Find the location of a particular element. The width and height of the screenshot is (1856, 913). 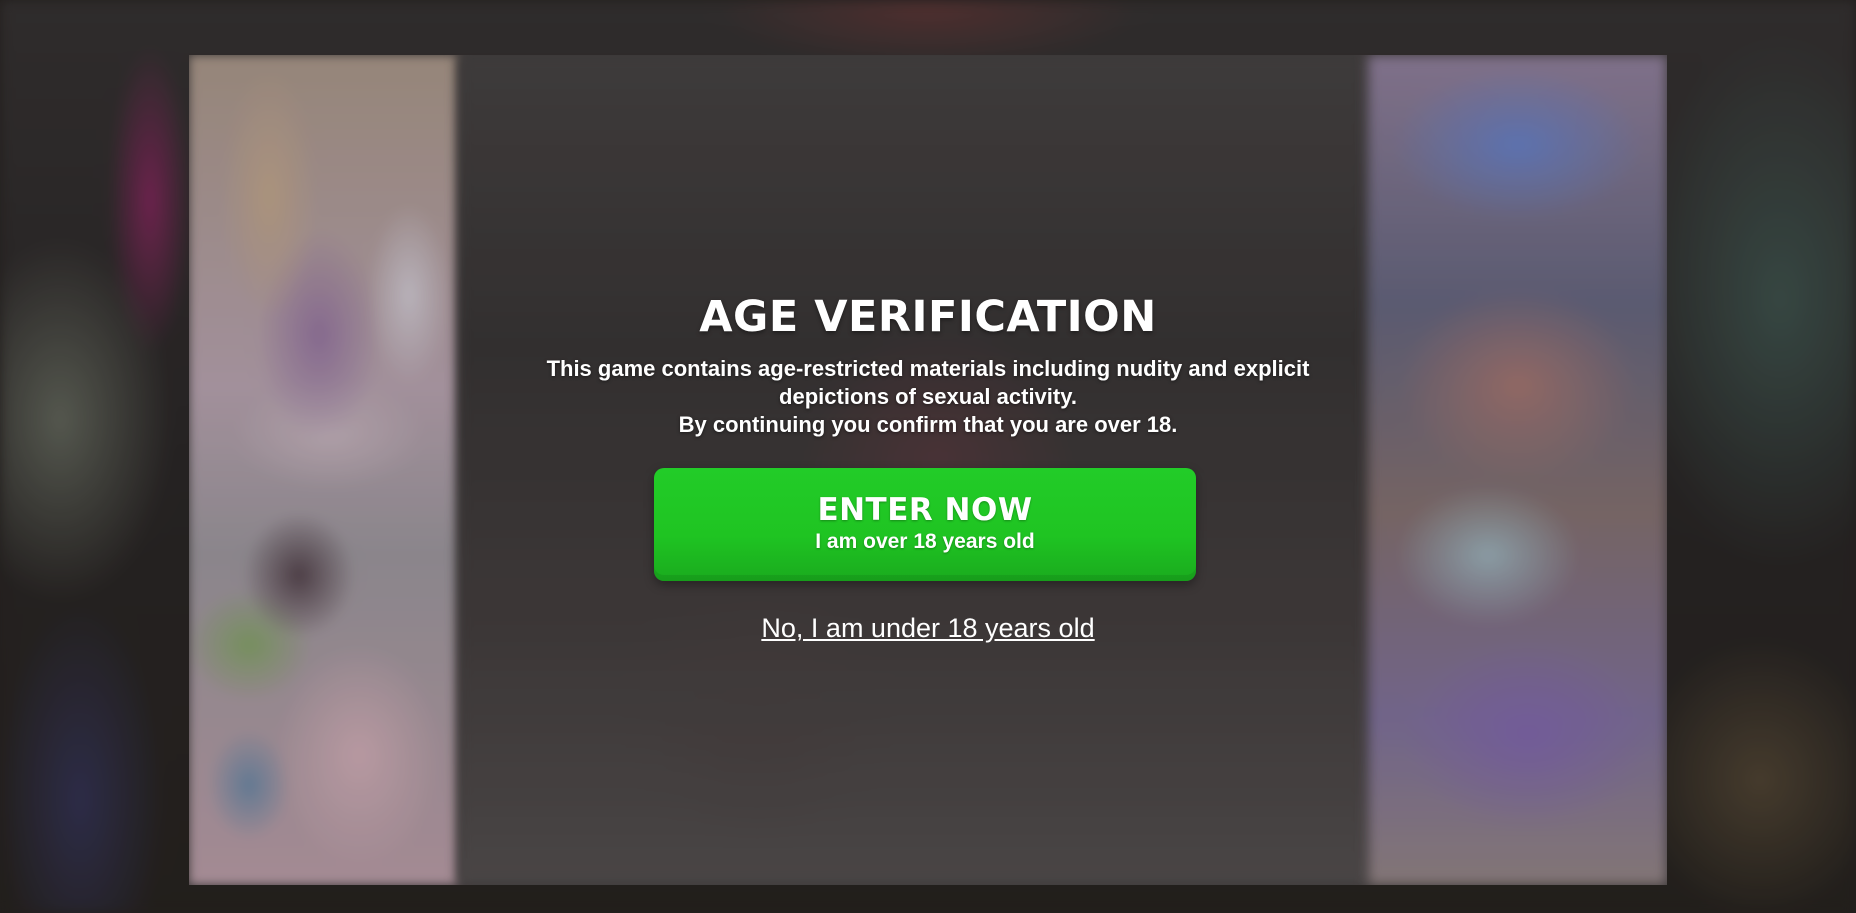

enter-now-label: ENTER NOW is located at coordinates (925, 510).